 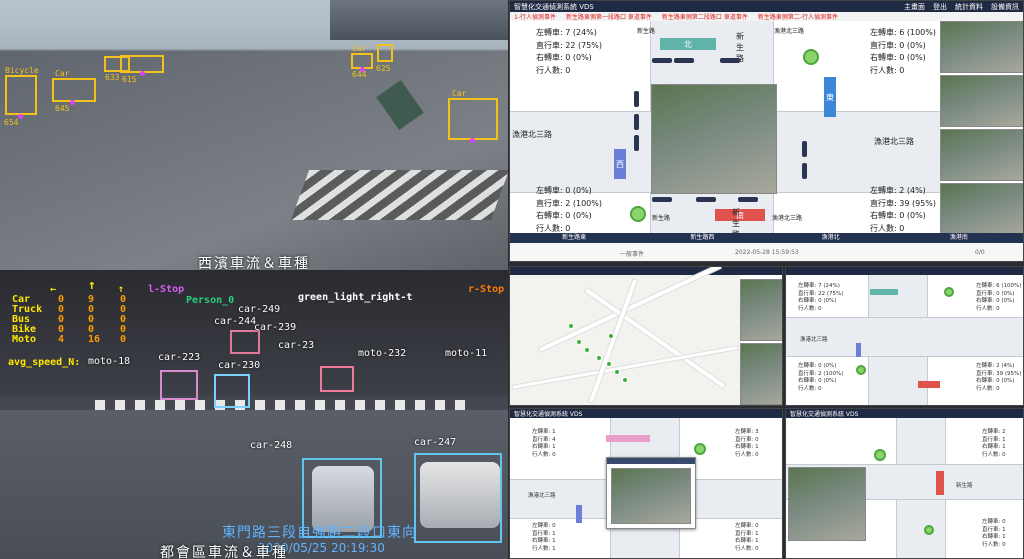 What do you see at coordinates (625, 336) in the screenshot?
I see `map-view` at bounding box center [625, 336].